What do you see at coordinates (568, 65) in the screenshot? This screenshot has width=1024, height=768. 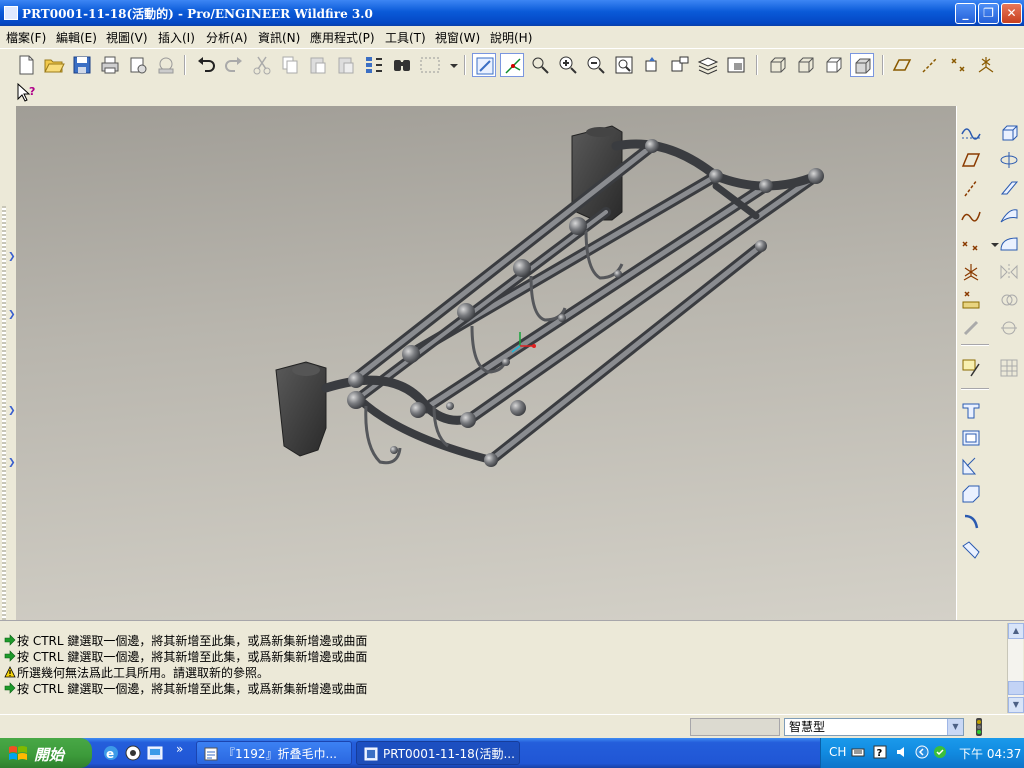 I see `zoom-in-icon` at bounding box center [568, 65].